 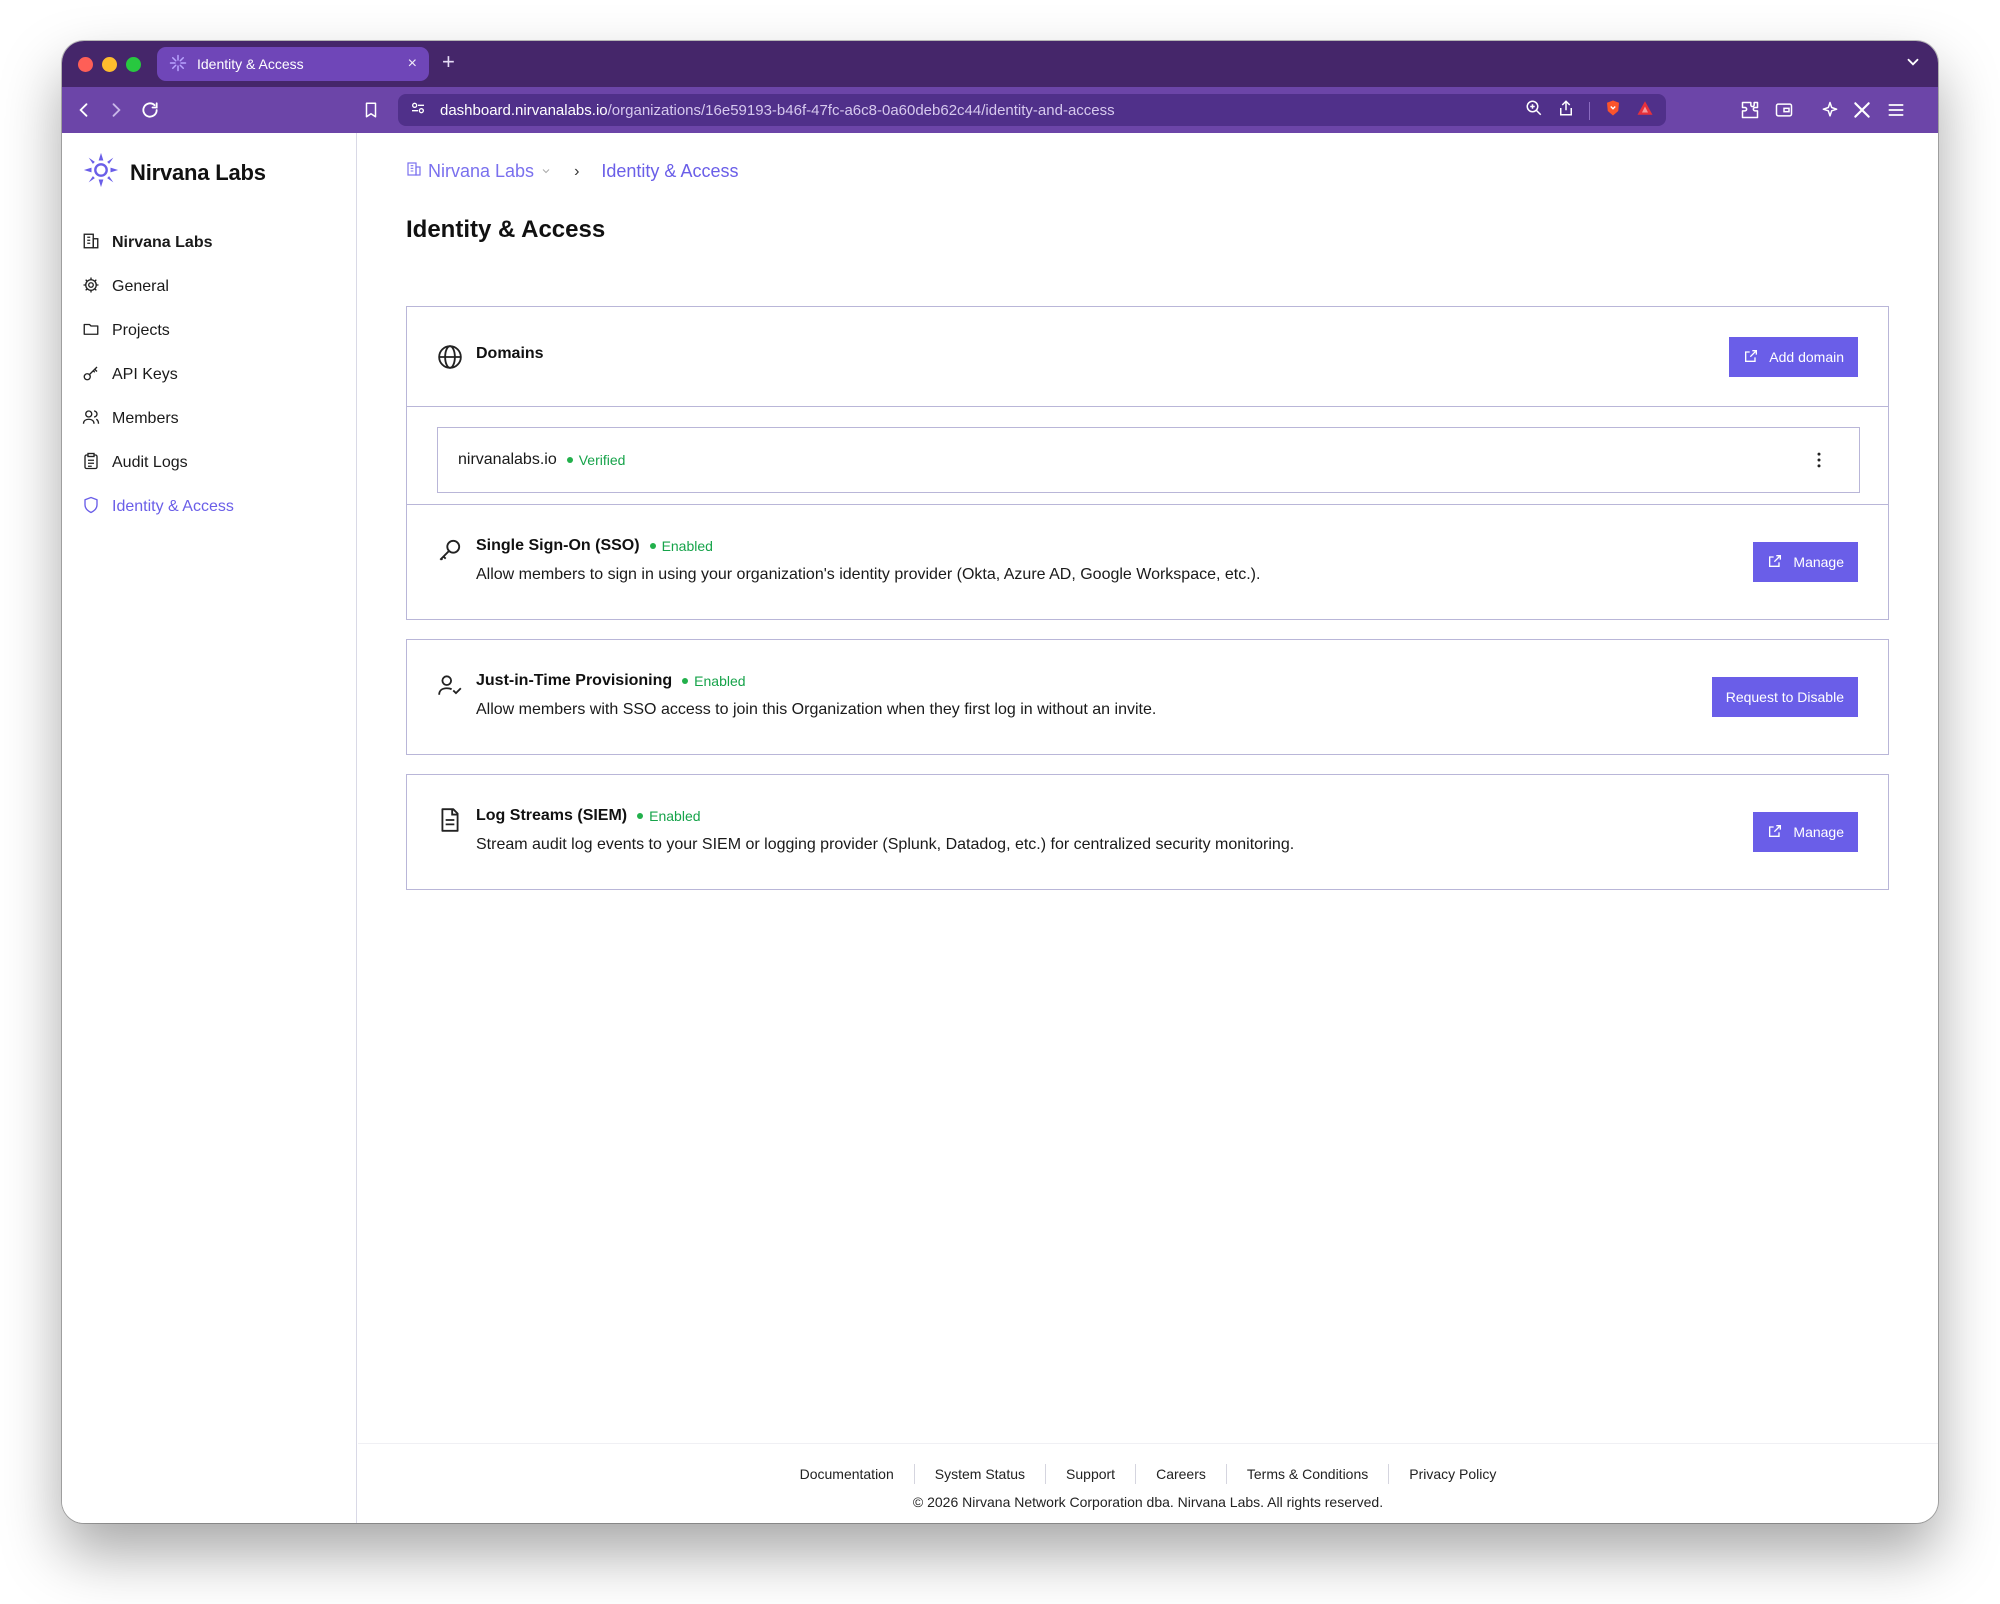 What do you see at coordinates (141, 330) in the screenshot?
I see `sidebar-item-label: Projects` at bounding box center [141, 330].